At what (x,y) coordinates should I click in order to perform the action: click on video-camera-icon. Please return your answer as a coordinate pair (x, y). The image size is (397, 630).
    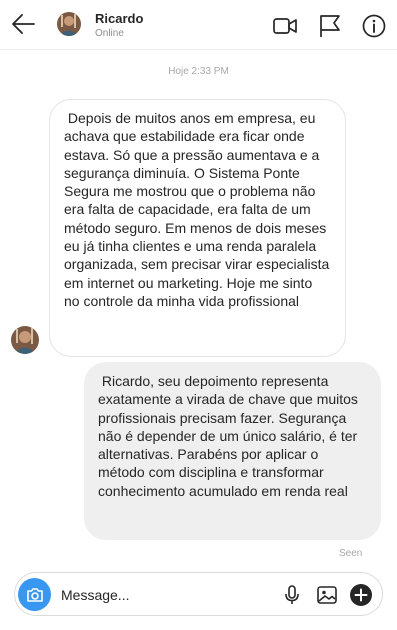
    Looking at the image, I should click on (285, 26).